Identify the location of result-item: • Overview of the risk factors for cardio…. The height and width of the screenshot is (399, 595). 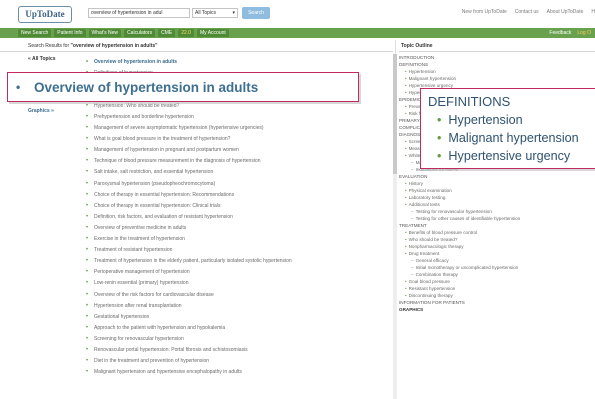
(235, 294).